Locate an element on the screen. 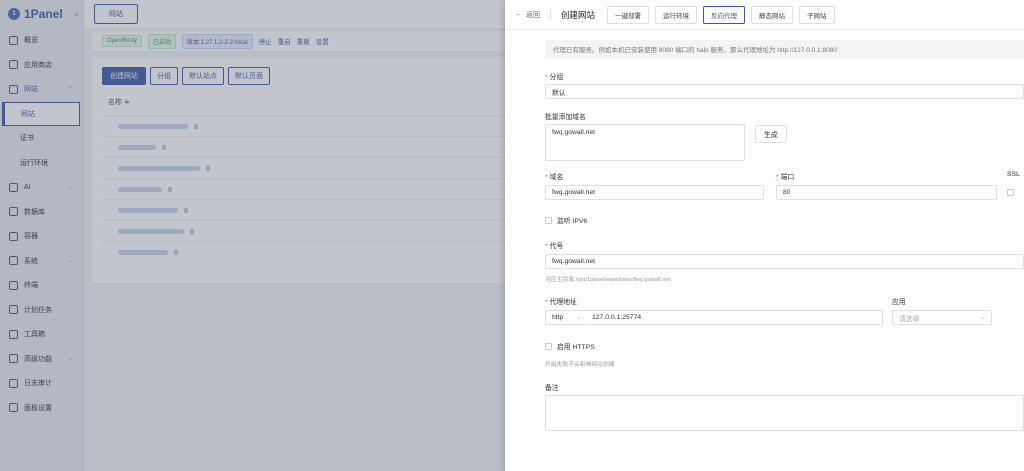  drawer-title: 创建网站 is located at coordinates (578, 14).